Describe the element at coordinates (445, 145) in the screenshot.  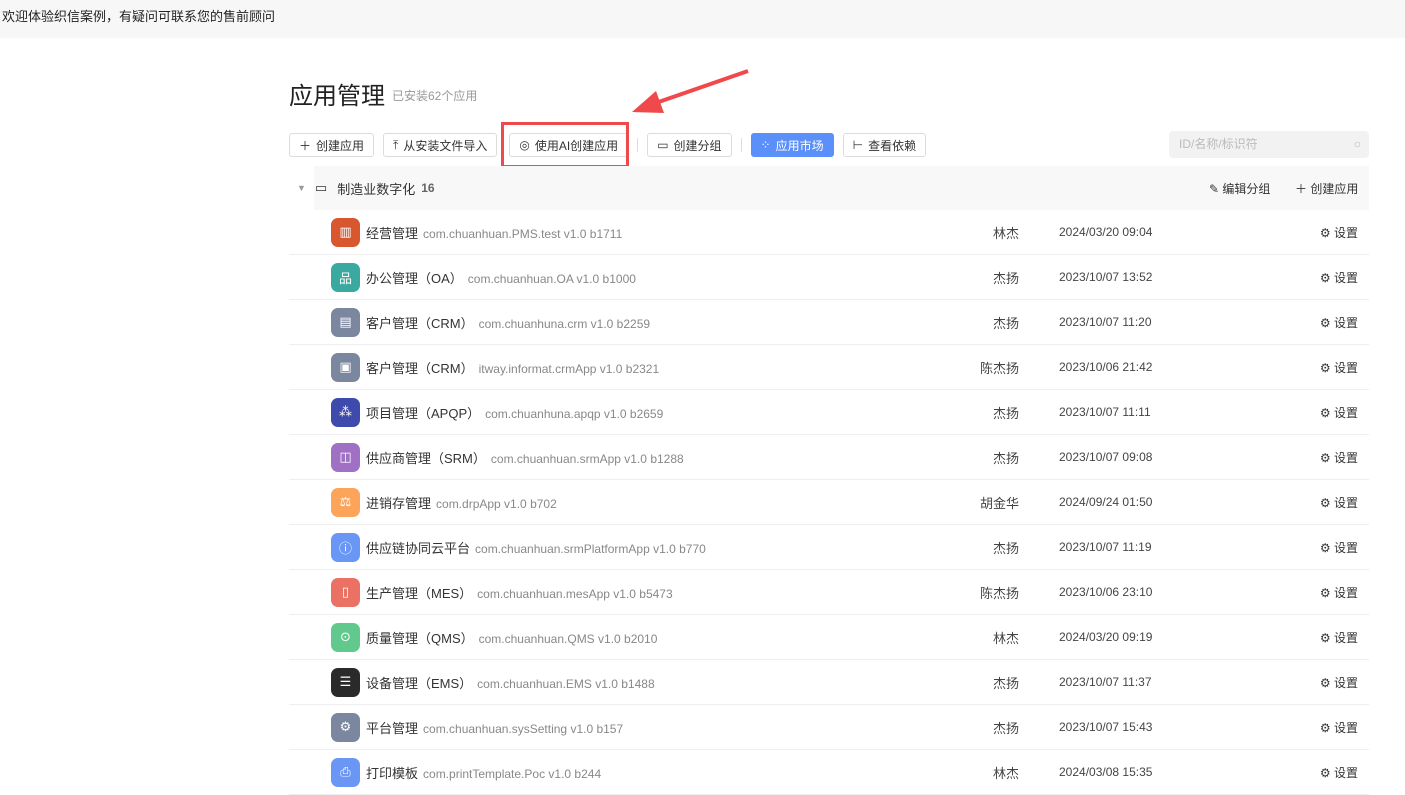
I see `import-label: 从安装文件导入` at that location.